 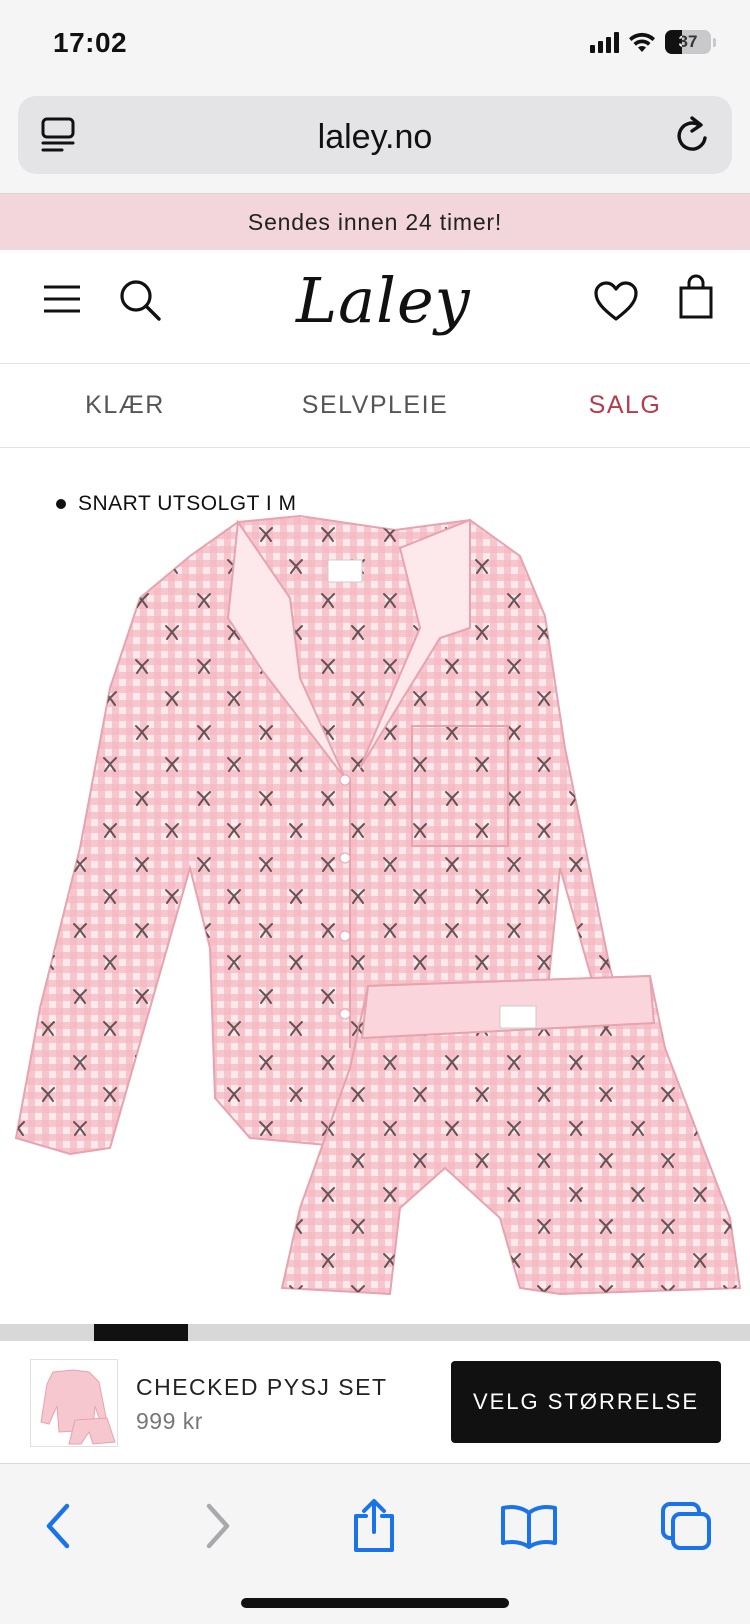 What do you see at coordinates (375, 1332) in the screenshot?
I see `gallery-progress-track` at bounding box center [375, 1332].